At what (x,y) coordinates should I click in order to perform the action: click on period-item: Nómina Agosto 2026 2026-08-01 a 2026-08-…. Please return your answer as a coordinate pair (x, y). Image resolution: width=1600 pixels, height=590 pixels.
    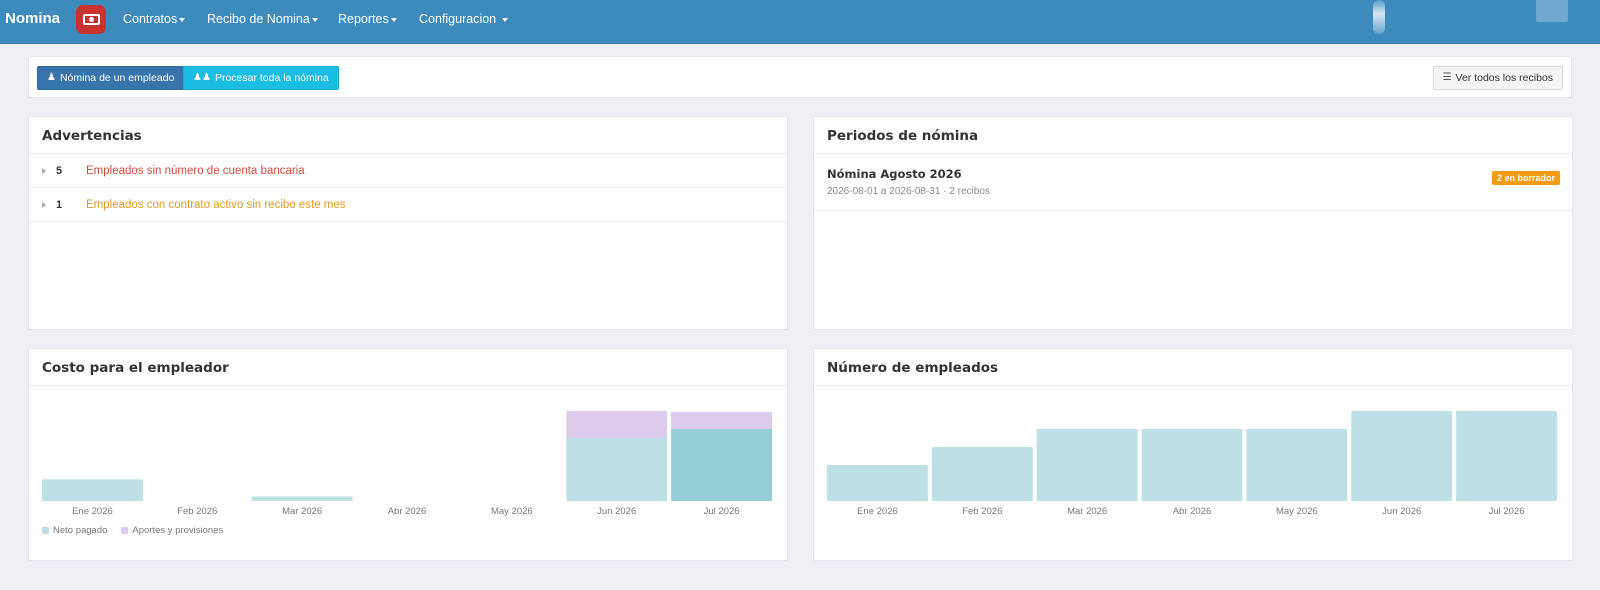
    Looking at the image, I should click on (1193, 182).